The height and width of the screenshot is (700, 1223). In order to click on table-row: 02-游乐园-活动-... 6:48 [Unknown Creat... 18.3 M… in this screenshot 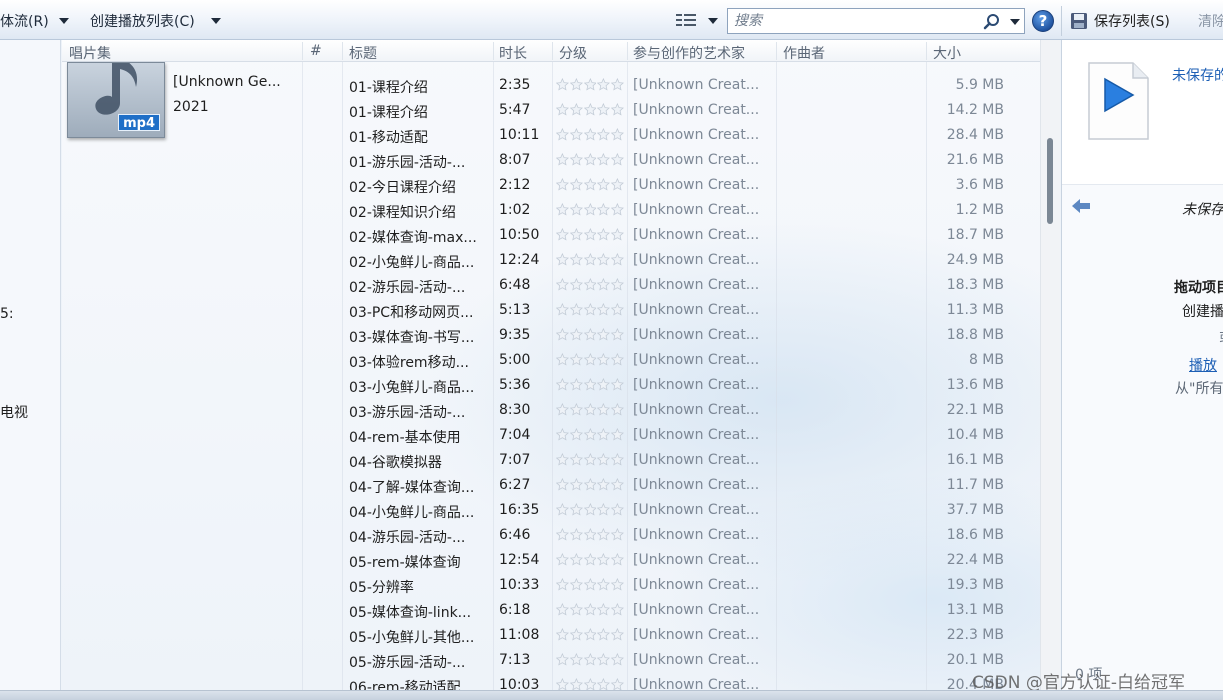, I will do `click(551, 285)`.